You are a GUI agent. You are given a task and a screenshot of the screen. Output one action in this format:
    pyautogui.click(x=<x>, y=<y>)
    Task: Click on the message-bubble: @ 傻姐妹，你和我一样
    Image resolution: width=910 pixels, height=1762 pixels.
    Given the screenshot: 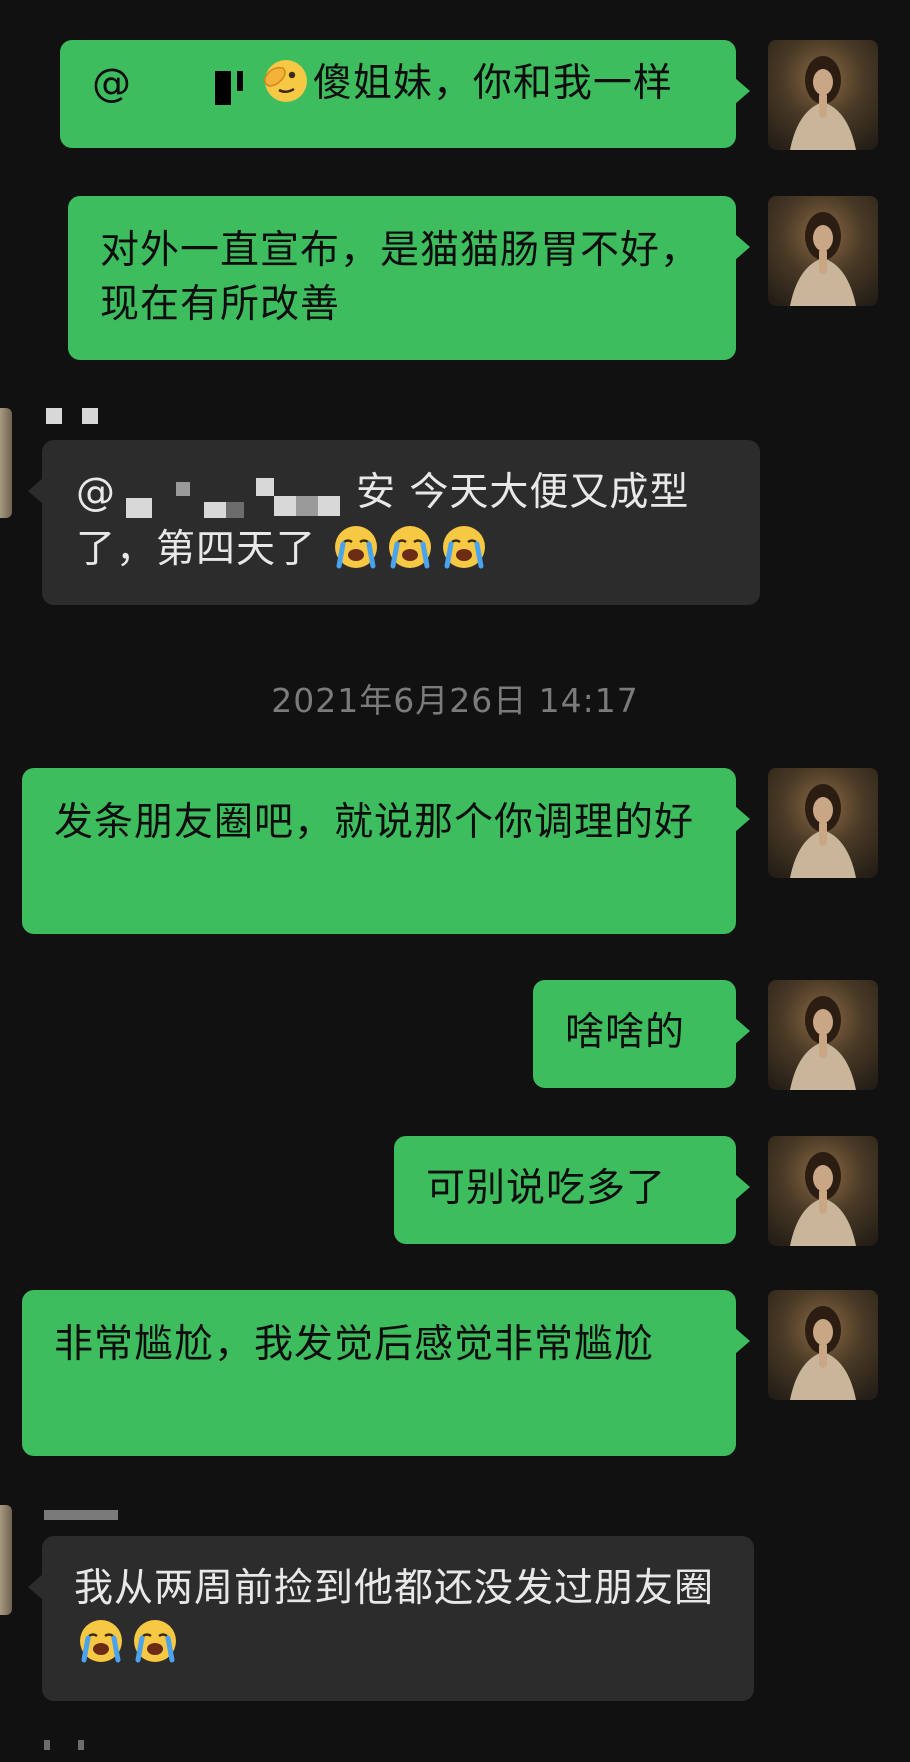 What is the action you would take?
    pyautogui.click(x=405, y=94)
    